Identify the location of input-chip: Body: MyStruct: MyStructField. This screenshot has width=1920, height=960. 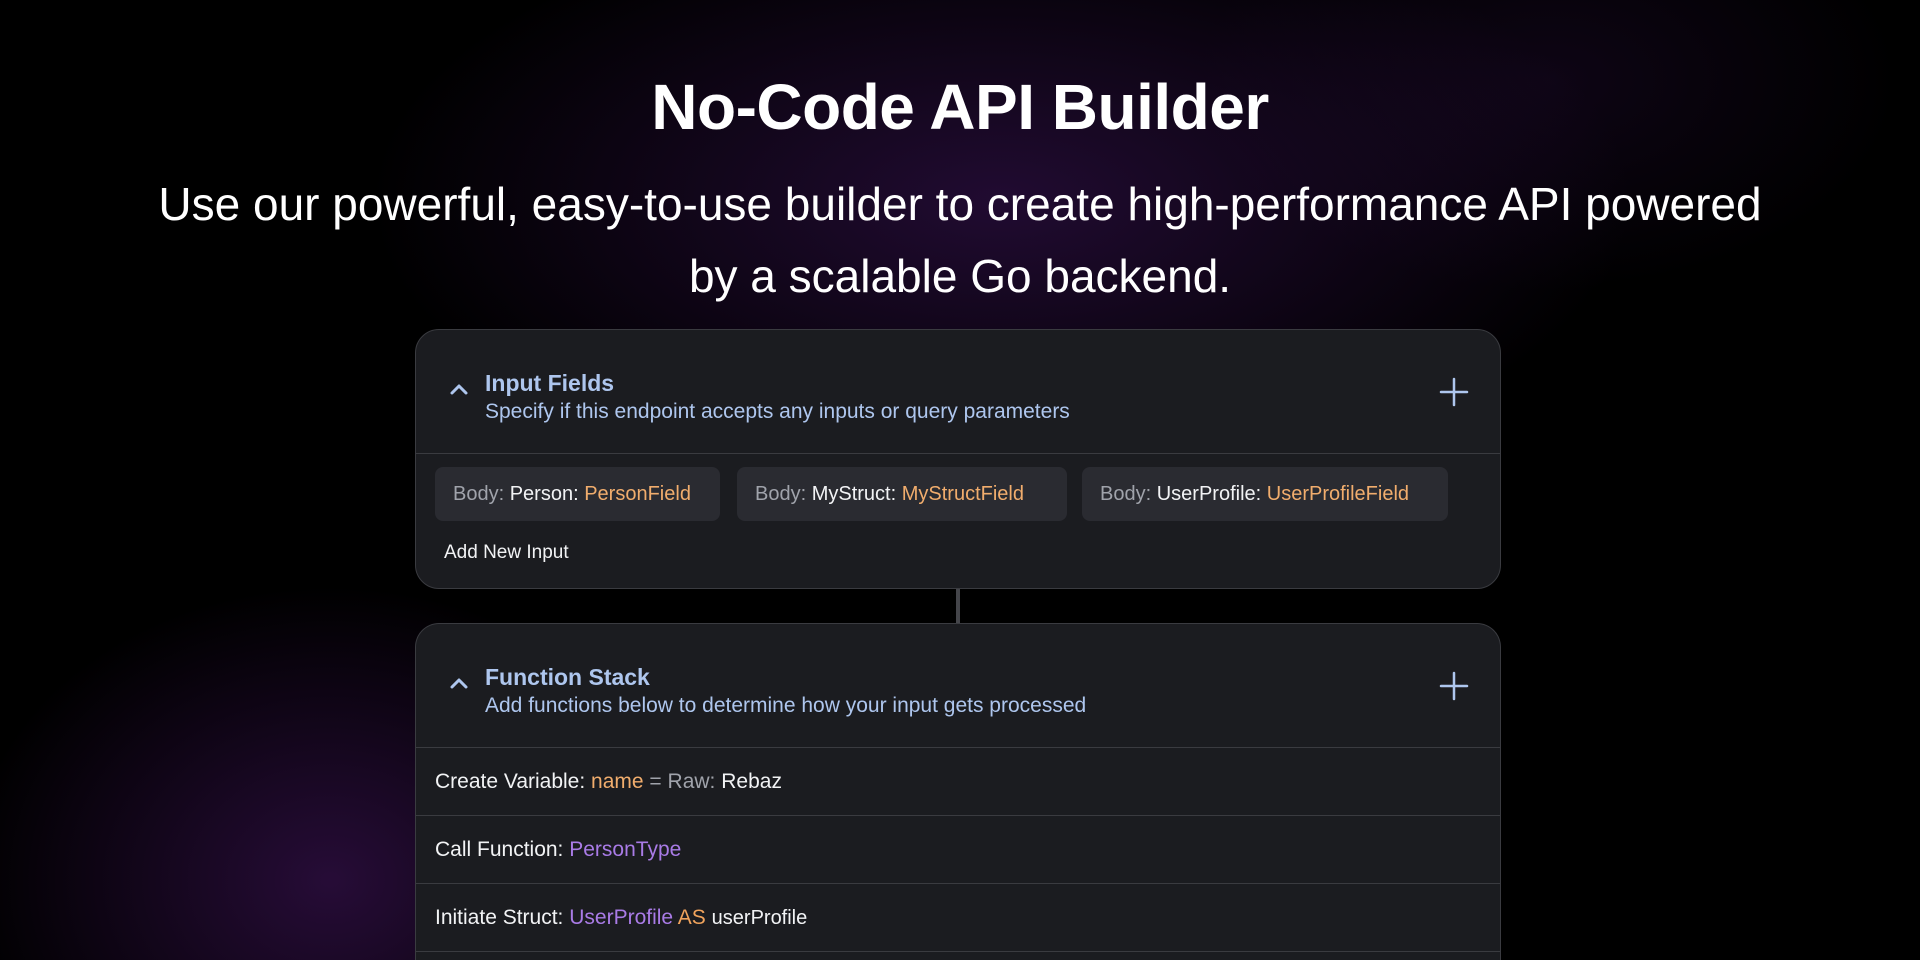
(902, 494).